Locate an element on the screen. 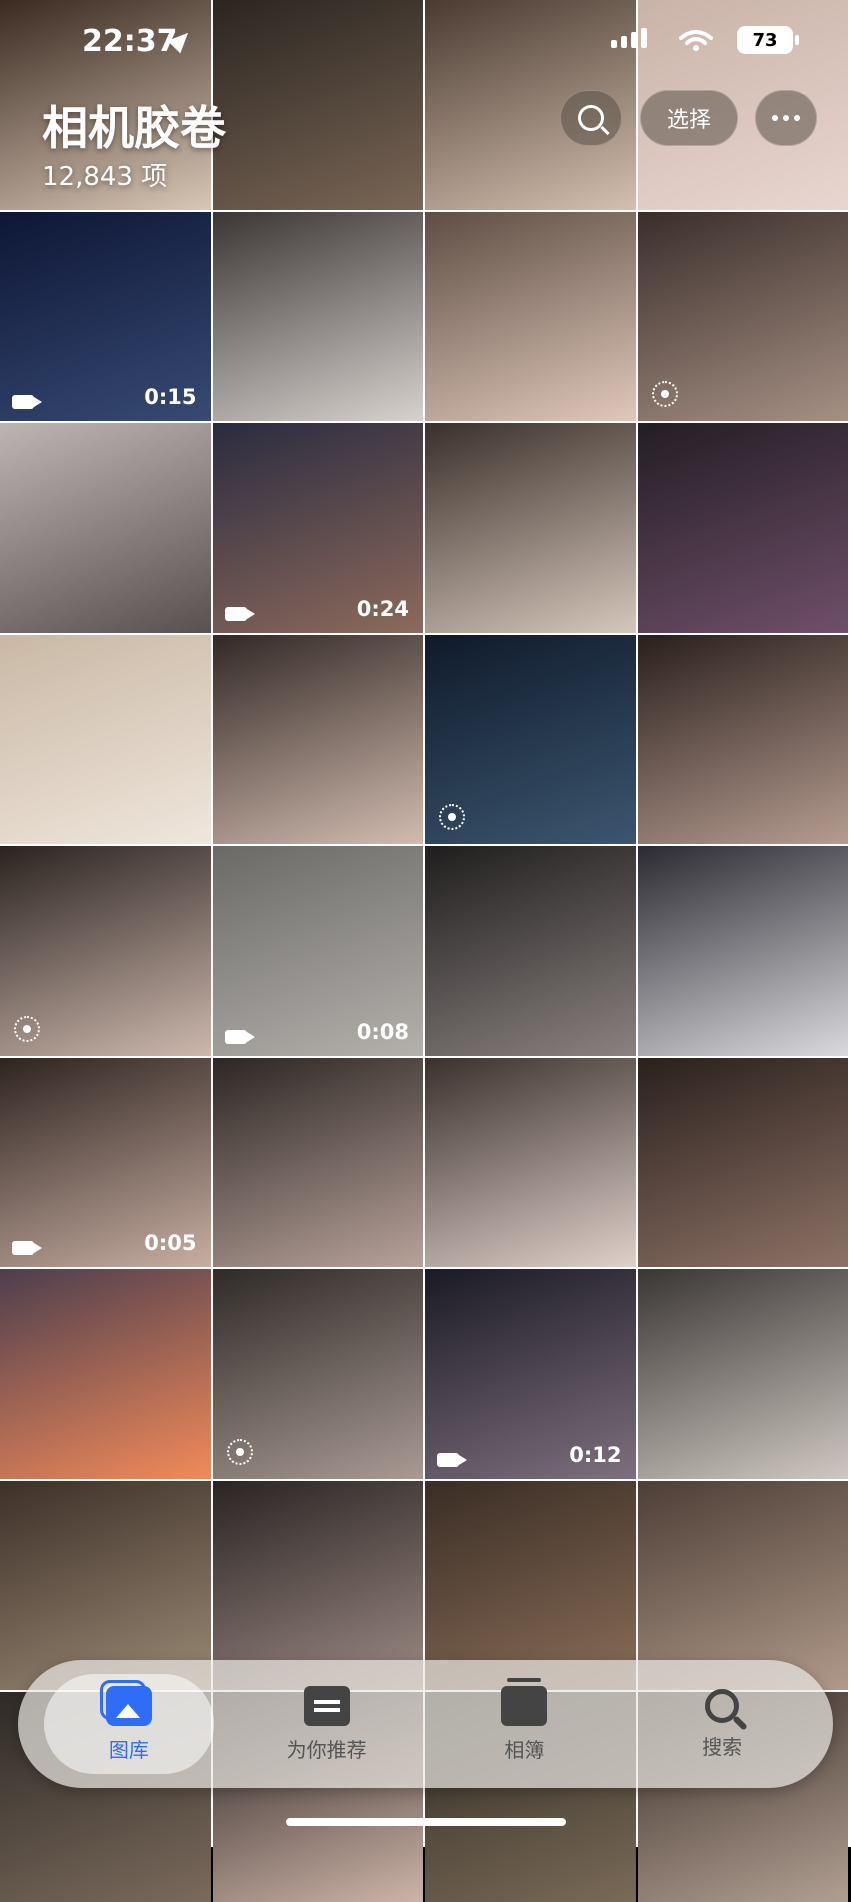 The height and width of the screenshot is (1902, 851). battery-icon: 73 is located at coordinates (768, 40).